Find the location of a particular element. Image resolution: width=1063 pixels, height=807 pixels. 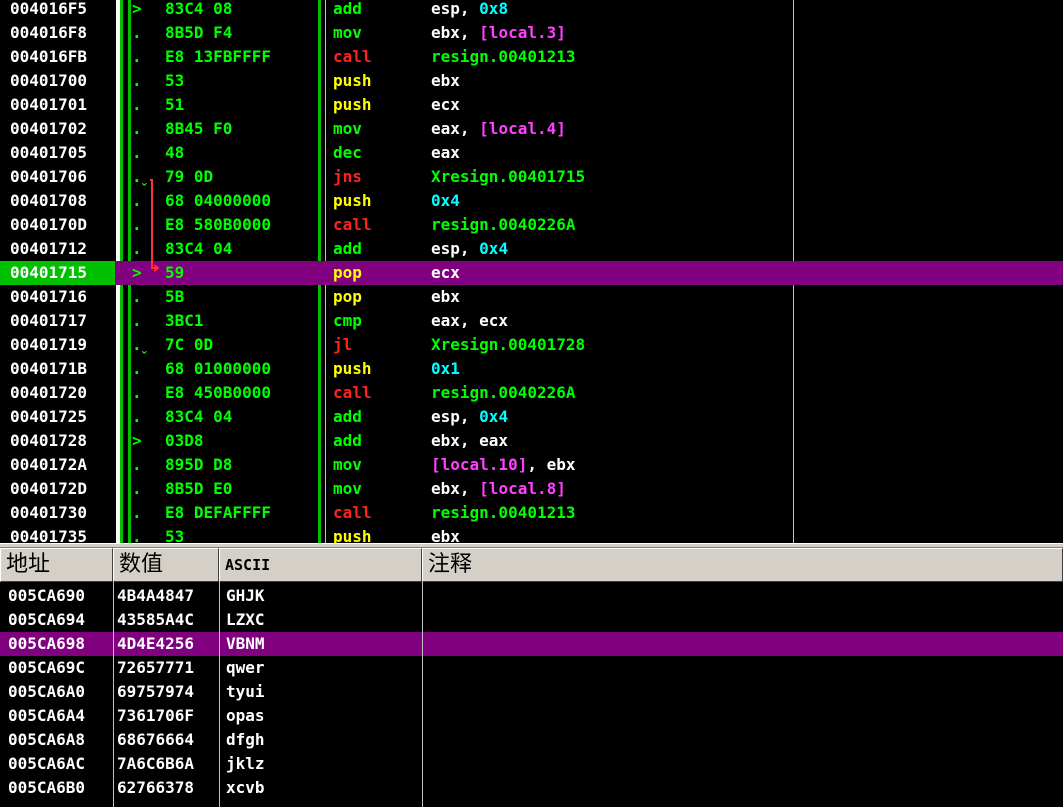

dump-row: 005CA690 4B4A4847 GHJK is located at coordinates (531, 596).